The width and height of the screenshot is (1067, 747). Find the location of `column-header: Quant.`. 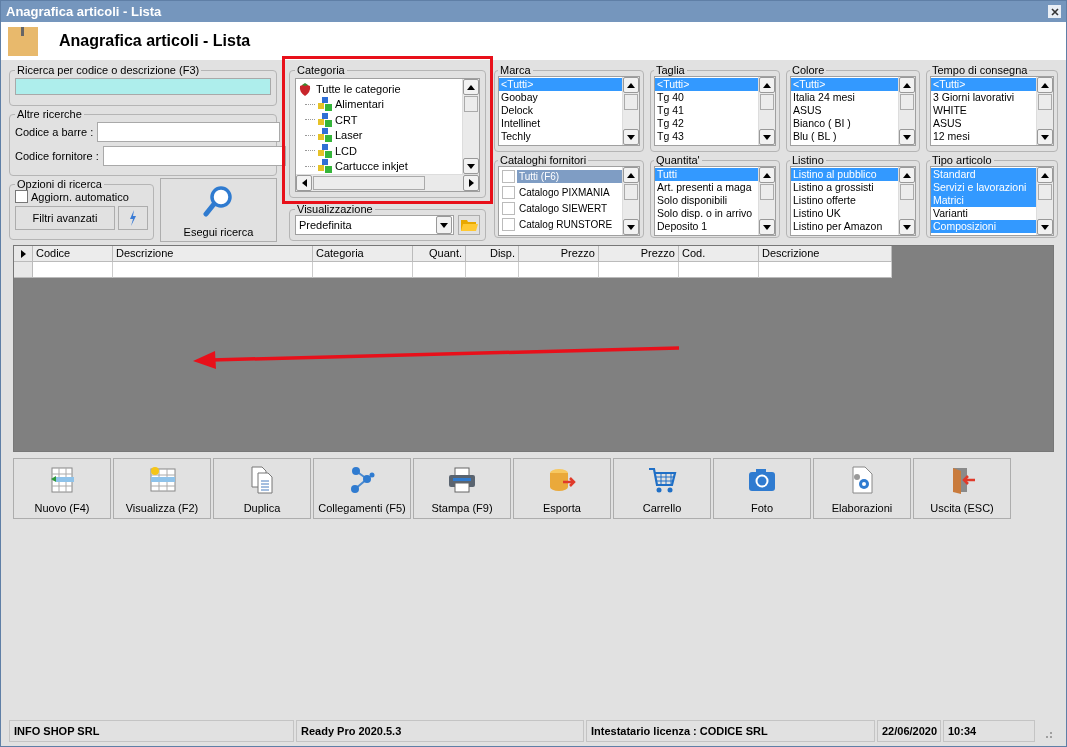

column-header: Quant. is located at coordinates (439, 254).